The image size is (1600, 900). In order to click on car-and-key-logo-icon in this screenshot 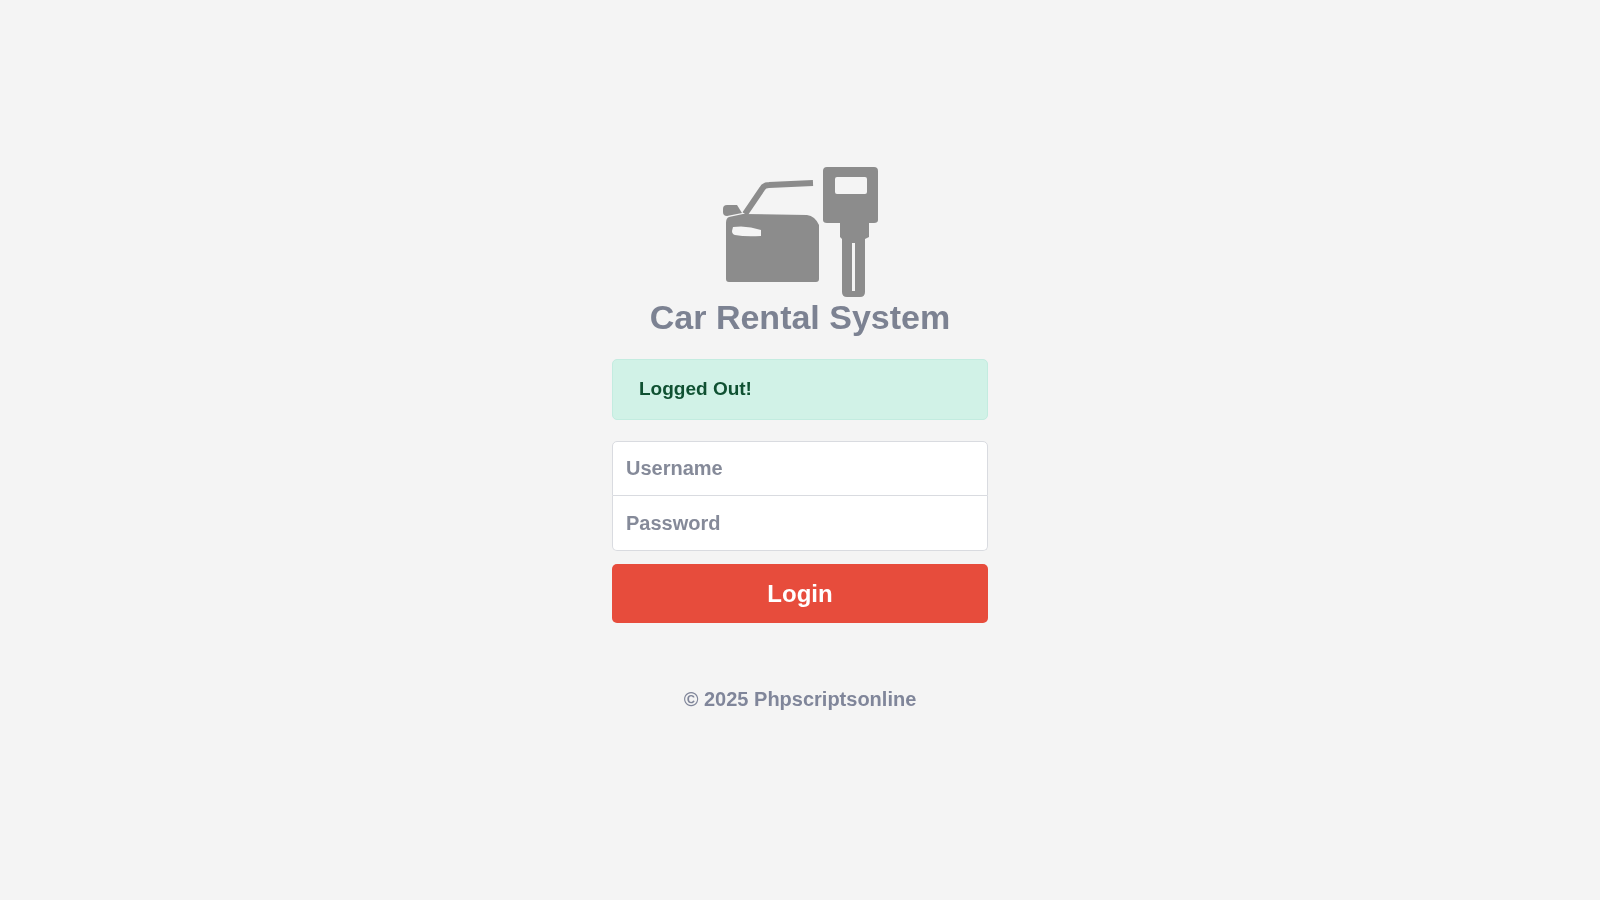, I will do `click(800, 232)`.